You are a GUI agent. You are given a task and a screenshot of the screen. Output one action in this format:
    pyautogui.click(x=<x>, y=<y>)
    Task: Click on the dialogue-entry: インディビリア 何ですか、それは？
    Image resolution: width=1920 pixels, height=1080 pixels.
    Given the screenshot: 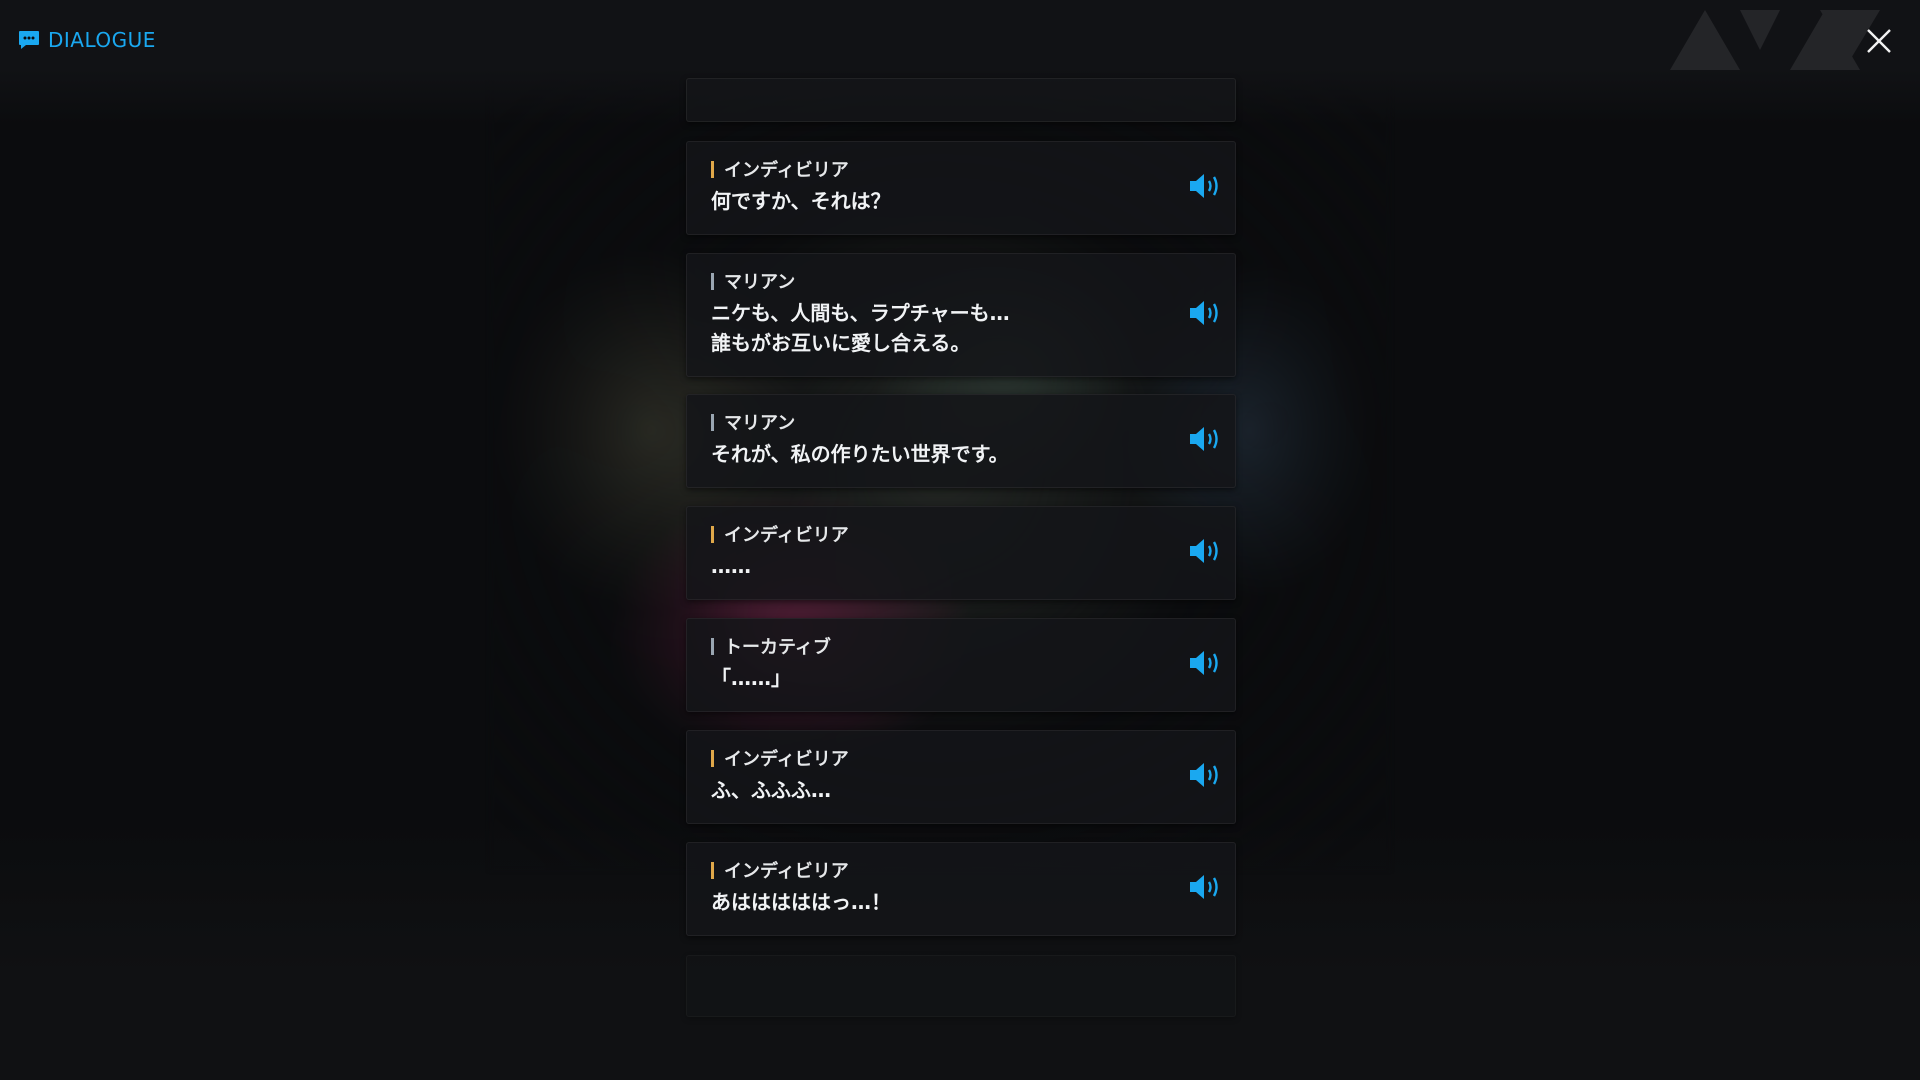 What is the action you would take?
    pyautogui.click(x=961, y=188)
    